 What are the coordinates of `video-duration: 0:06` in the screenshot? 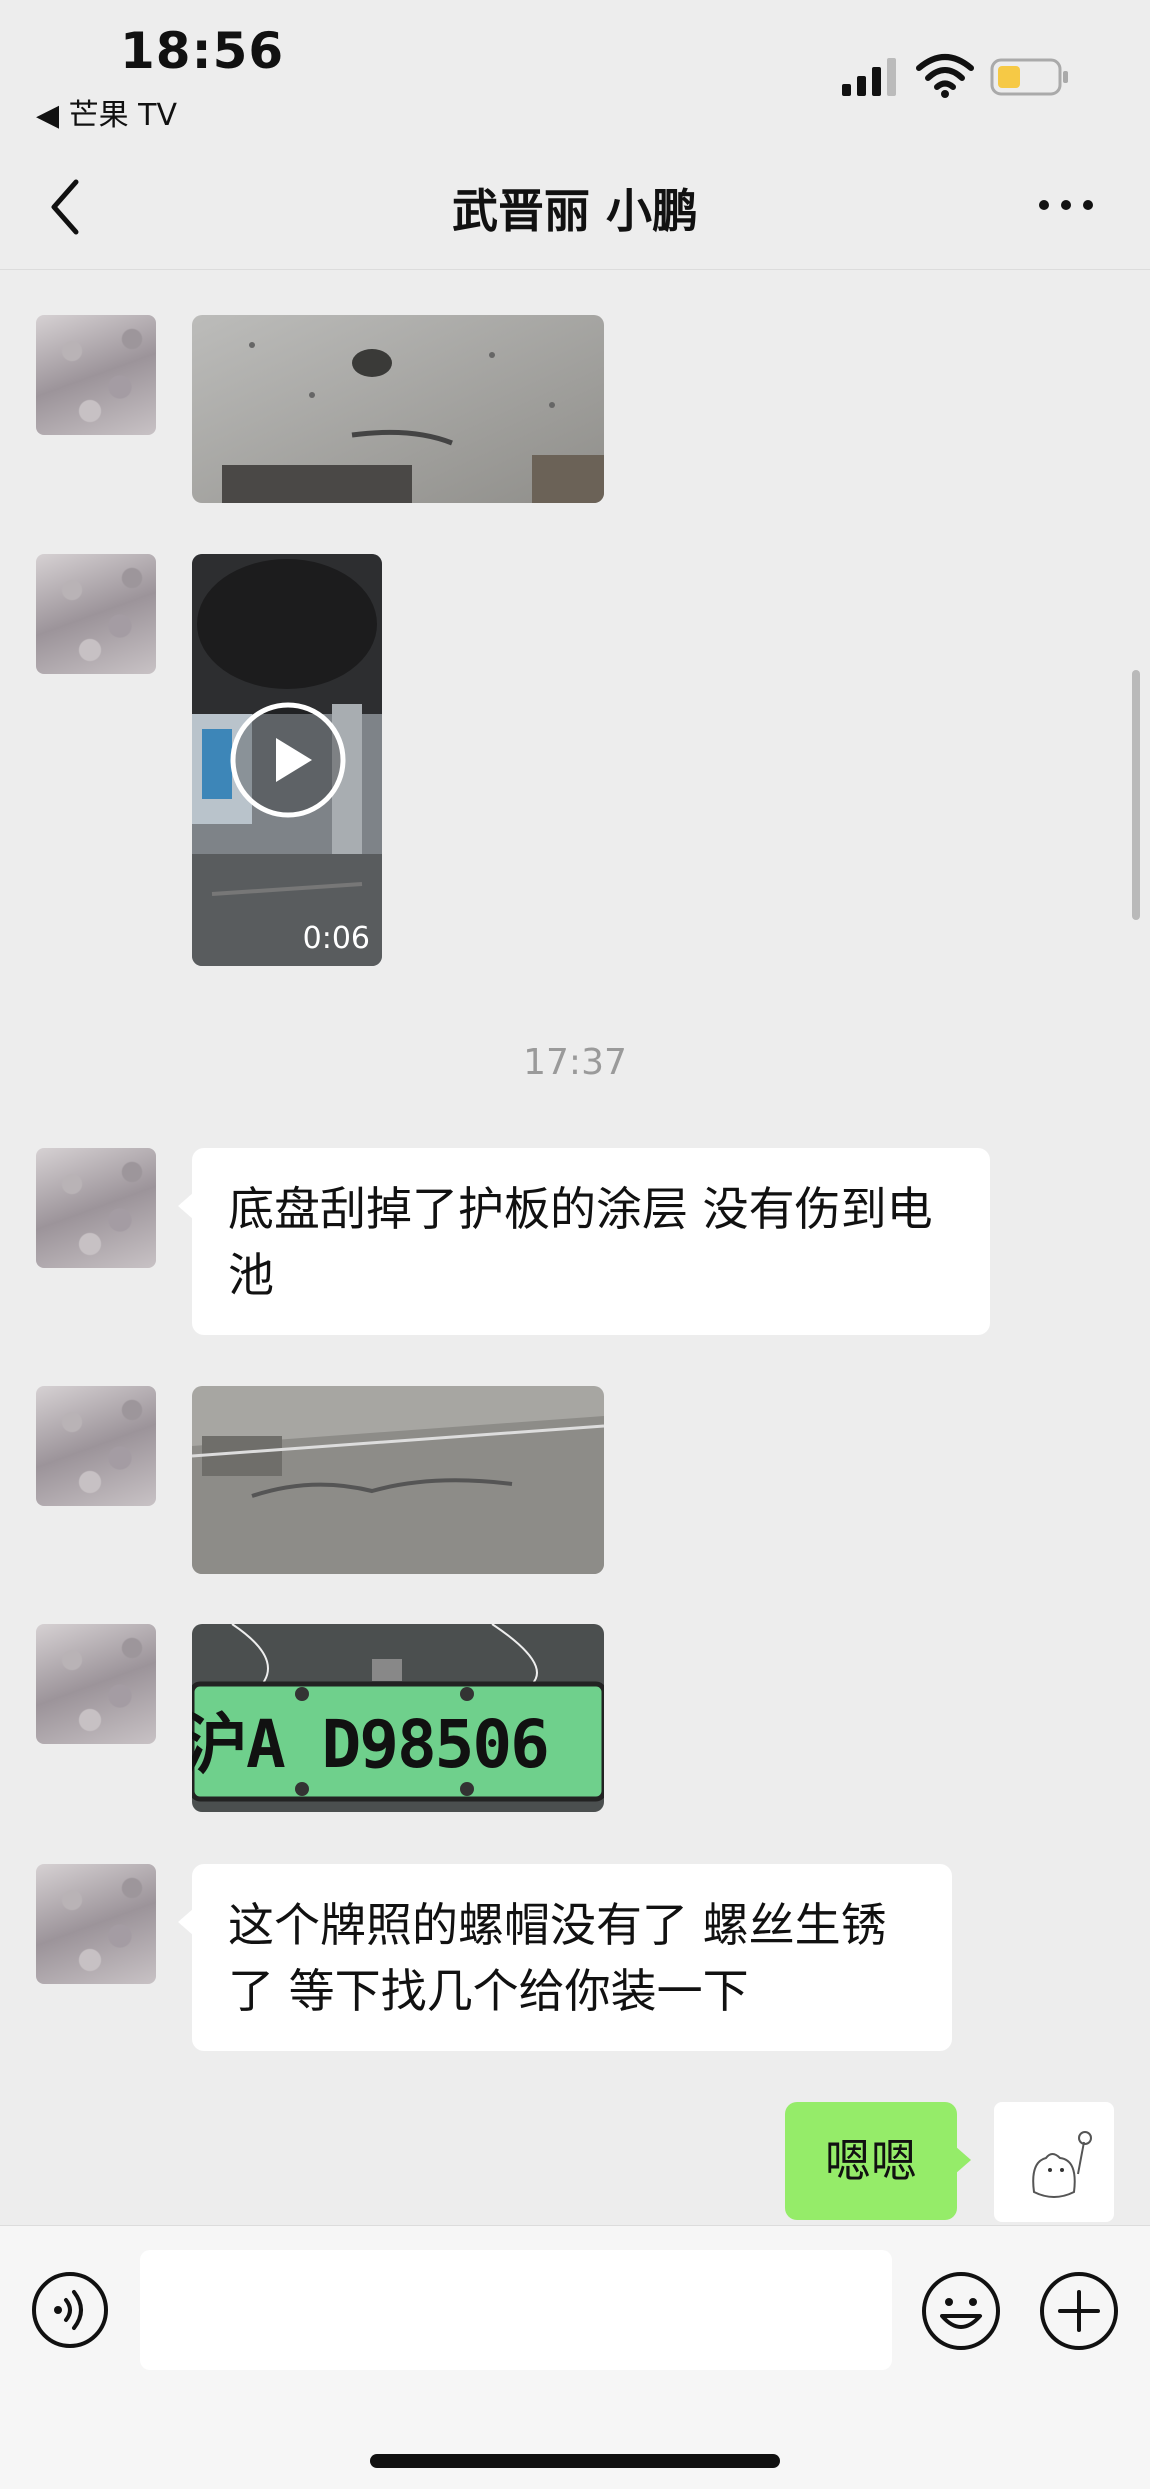 It's located at (336, 938).